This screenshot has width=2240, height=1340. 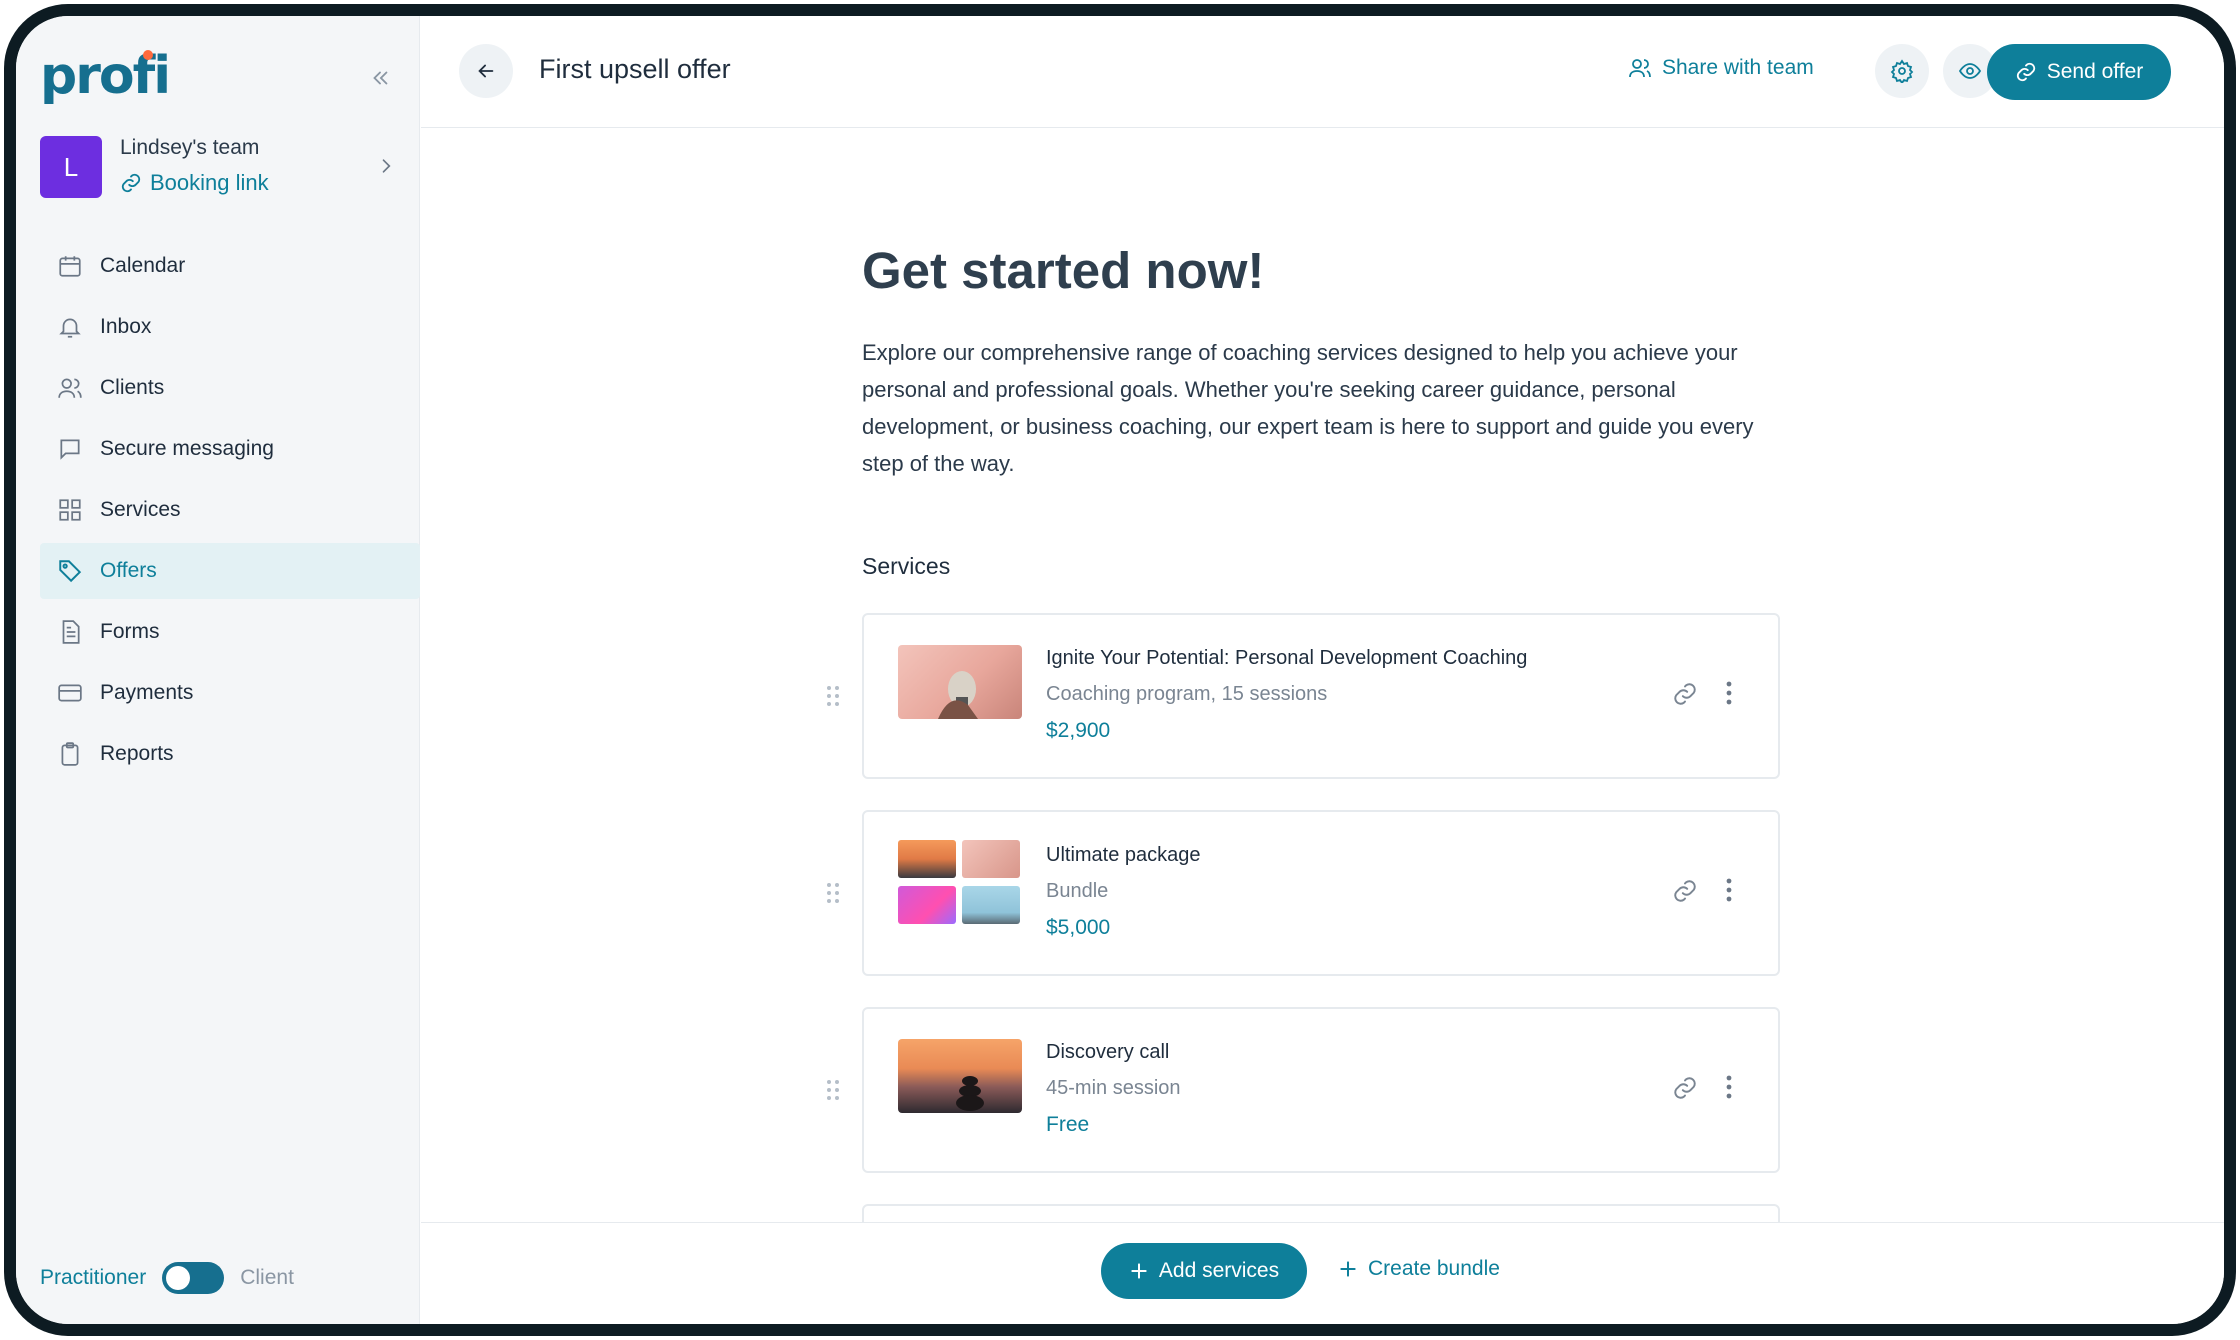 What do you see at coordinates (1721, 68) in the screenshot?
I see `share-with-team-button: Share with team` at bounding box center [1721, 68].